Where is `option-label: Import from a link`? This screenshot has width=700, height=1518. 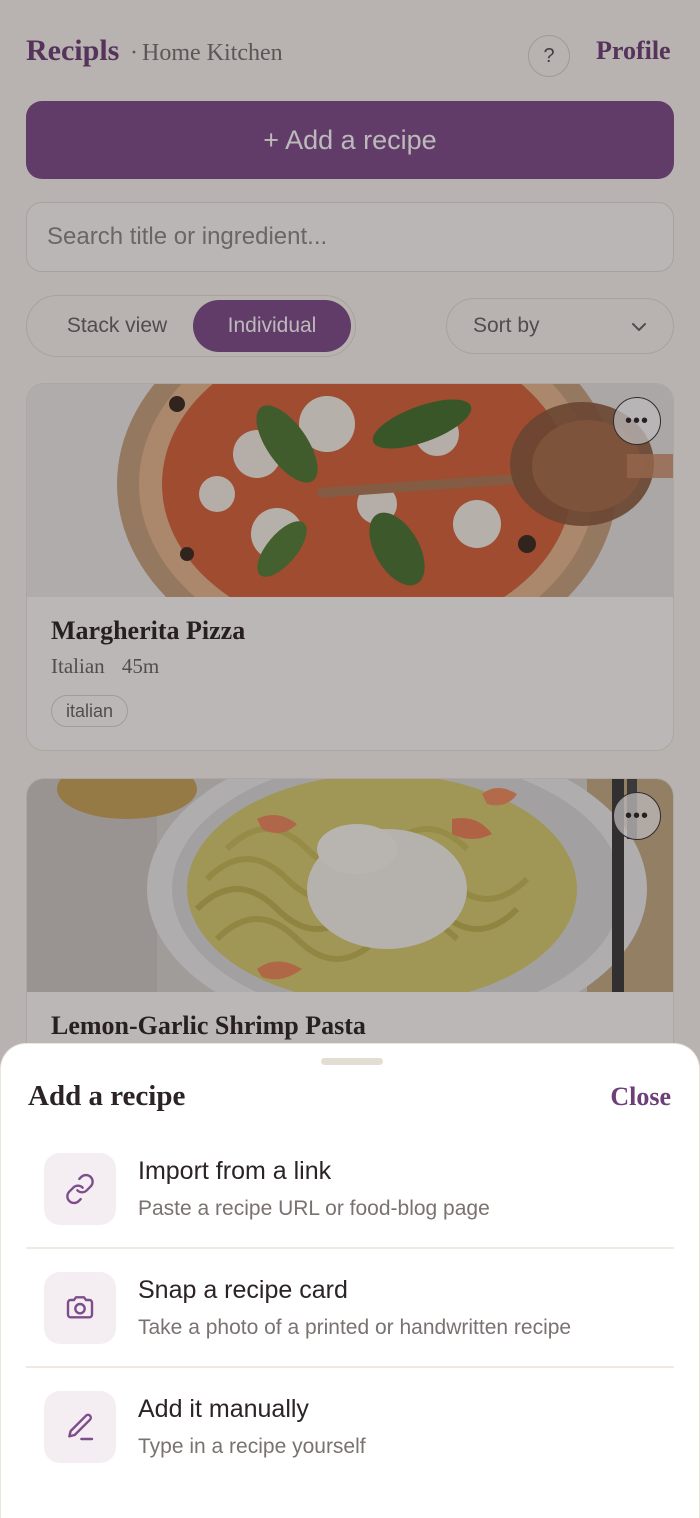 option-label: Import from a link is located at coordinates (235, 1171).